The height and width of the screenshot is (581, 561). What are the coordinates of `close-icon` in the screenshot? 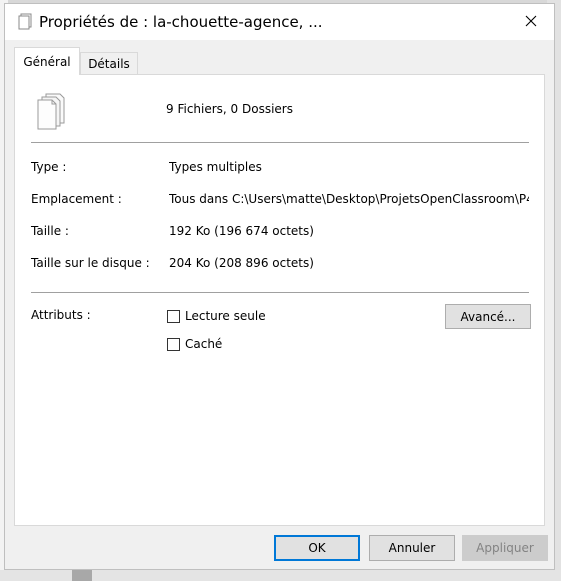 It's located at (531, 22).